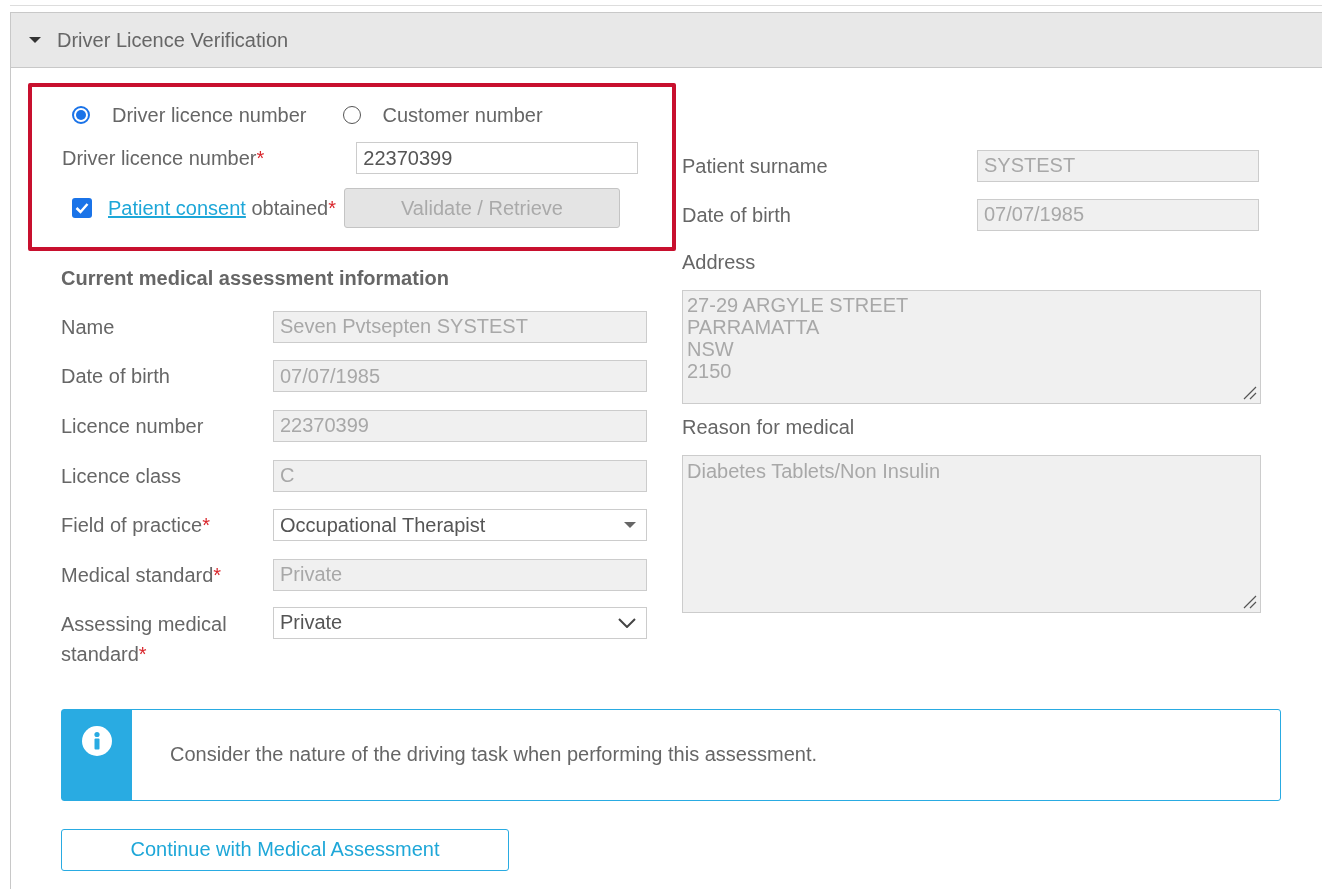 The image size is (1322, 889). Describe the element at coordinates (755, 166) in the screenshot. I see `field-label: Patient surname` at that location.